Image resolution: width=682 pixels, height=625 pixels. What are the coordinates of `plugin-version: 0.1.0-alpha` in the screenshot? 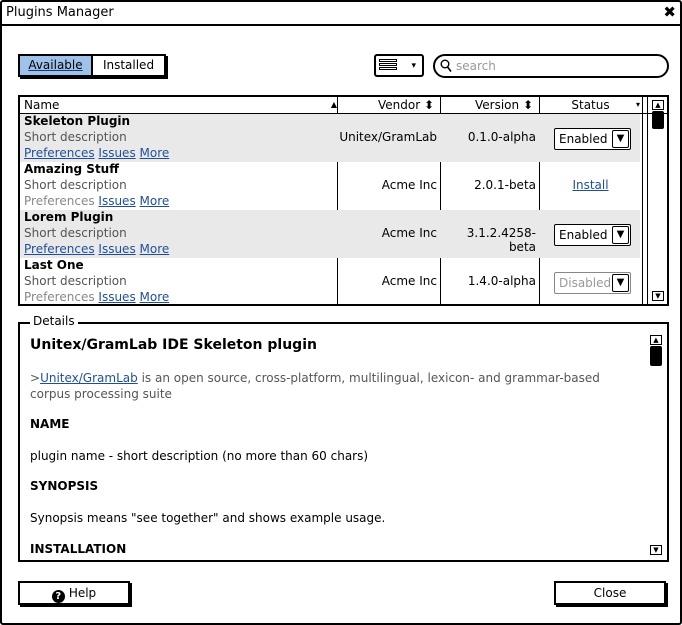 It's located at (501, 137).